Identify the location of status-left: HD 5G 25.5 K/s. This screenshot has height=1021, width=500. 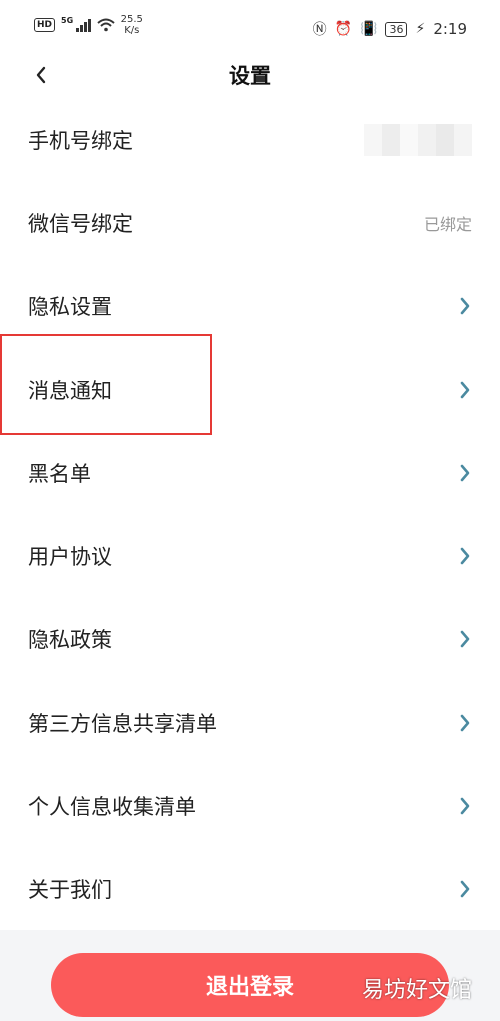
(88, 25).